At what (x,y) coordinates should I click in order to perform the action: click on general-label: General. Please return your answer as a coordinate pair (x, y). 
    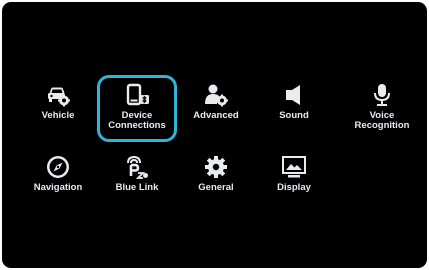
    Looking at the image, I should click on (216, 187).